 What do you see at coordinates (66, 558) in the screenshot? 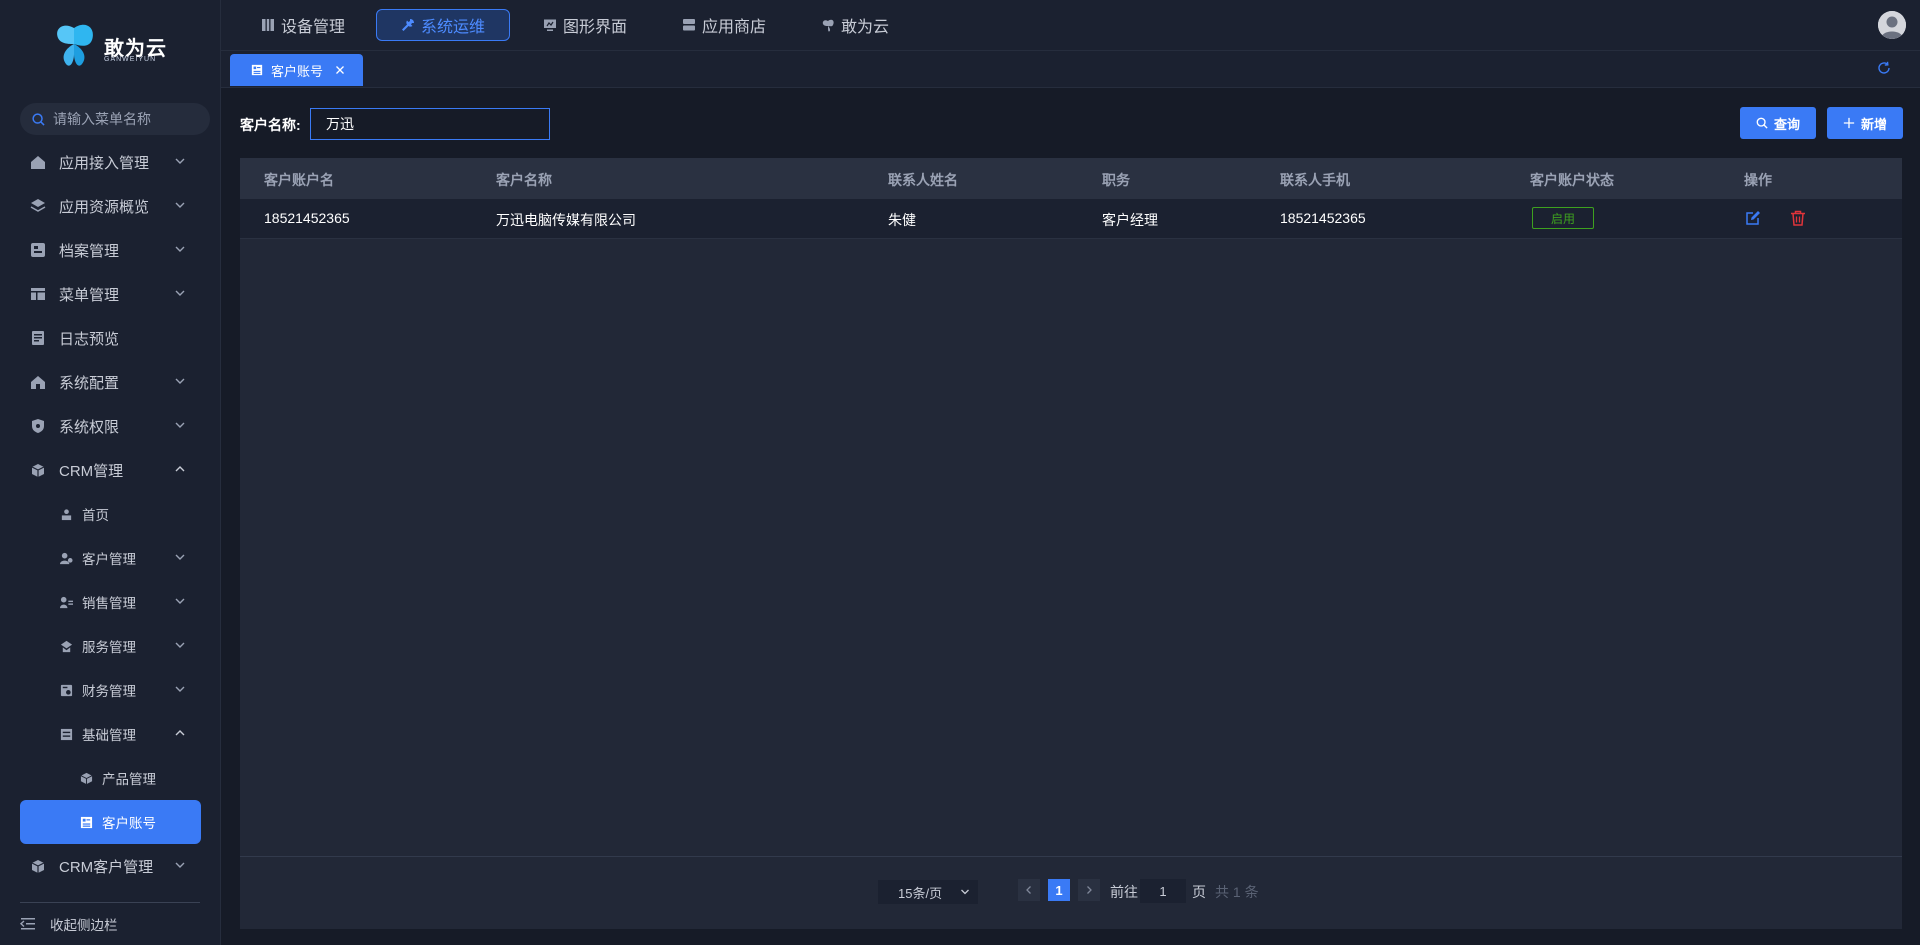
I see `customer-icon` at bounding box center [66, 558].